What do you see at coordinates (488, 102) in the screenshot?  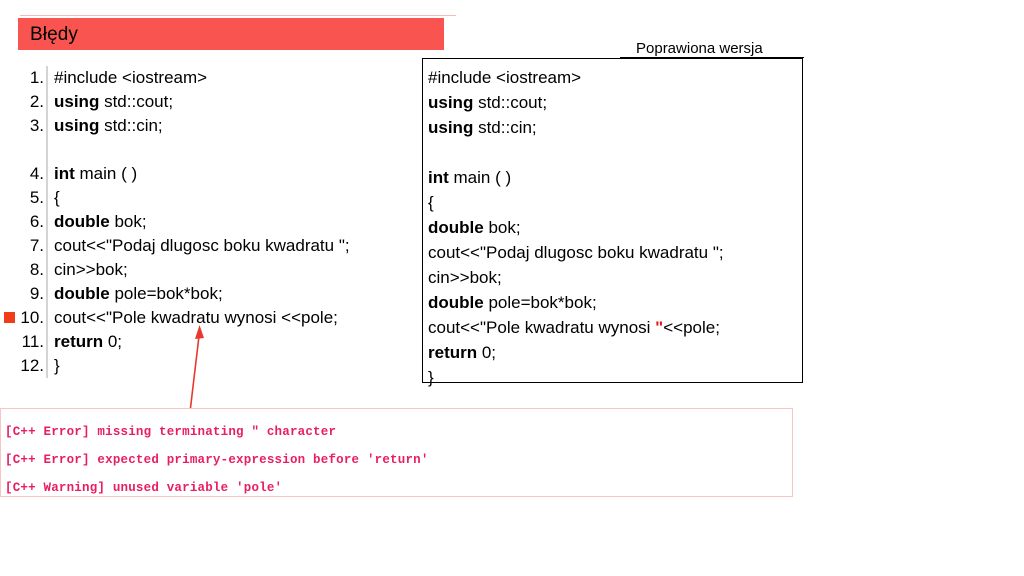 I see `corrected-code-line: using std::cout;` at bounding box center [488, 102].